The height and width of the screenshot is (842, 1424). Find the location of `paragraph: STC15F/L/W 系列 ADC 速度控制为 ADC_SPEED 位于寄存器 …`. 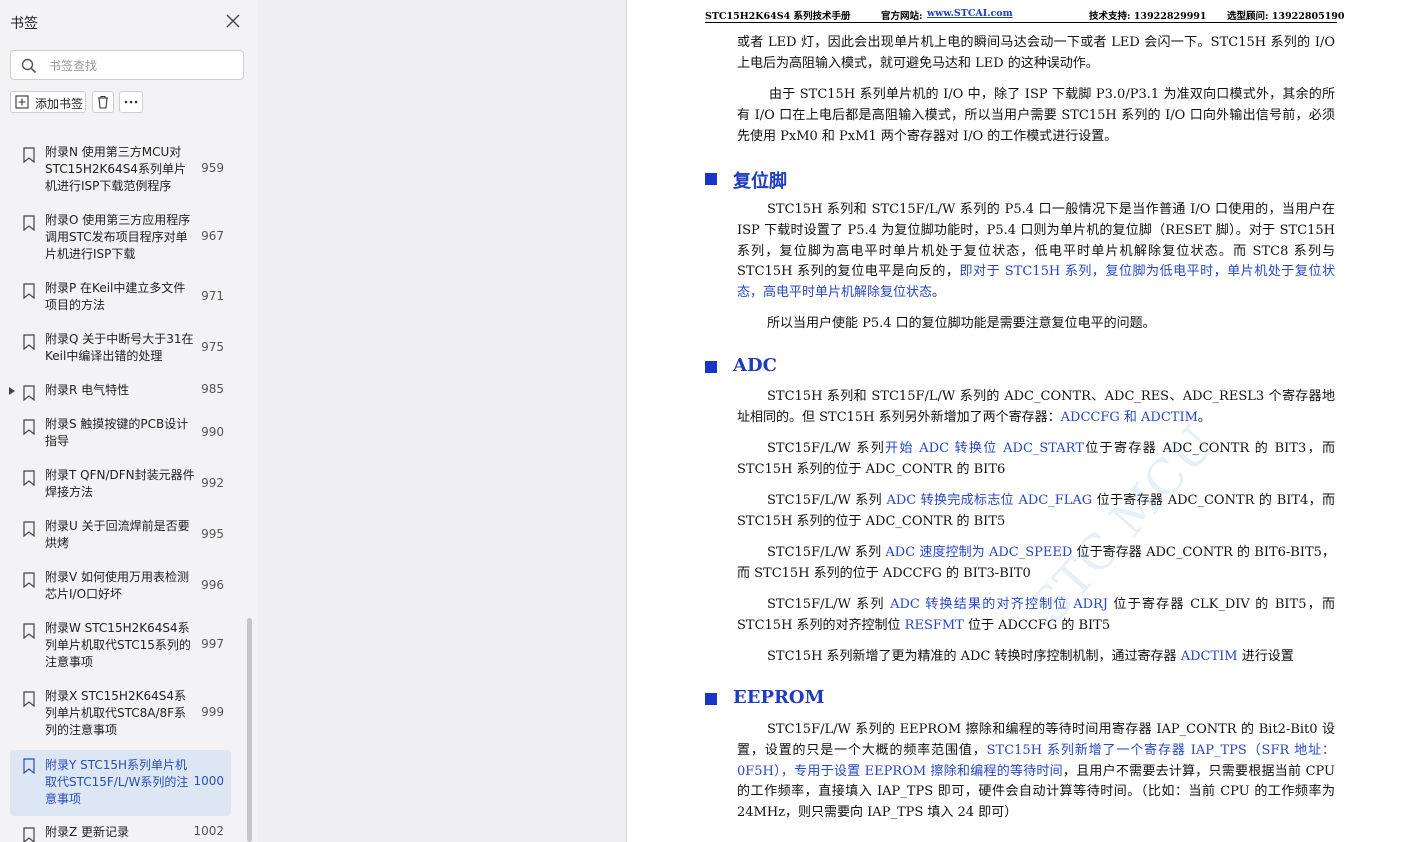

paragraph: STC15F/L/W 系列 ADC 速度控制为 ADC_SPEED 位于寄存器 … is located at coordinates (1036, 564).